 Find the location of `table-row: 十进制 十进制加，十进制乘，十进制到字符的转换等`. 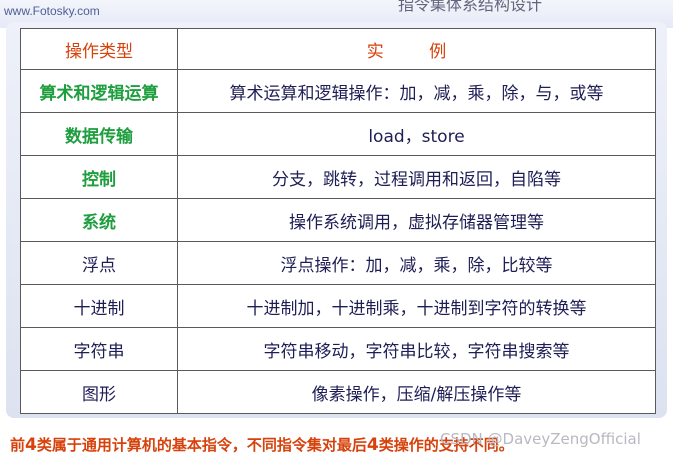

table-row: 十进制 十进制加，十进制乘，十进制到字符的转换等 is located at coordinates (338, 306).